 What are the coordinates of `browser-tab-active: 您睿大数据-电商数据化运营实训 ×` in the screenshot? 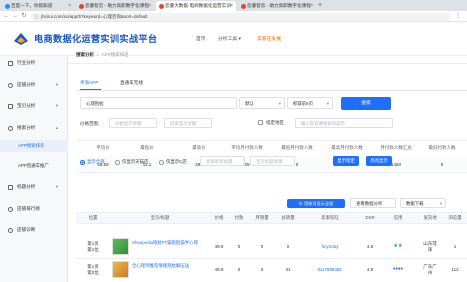 It's located at (196, 6).